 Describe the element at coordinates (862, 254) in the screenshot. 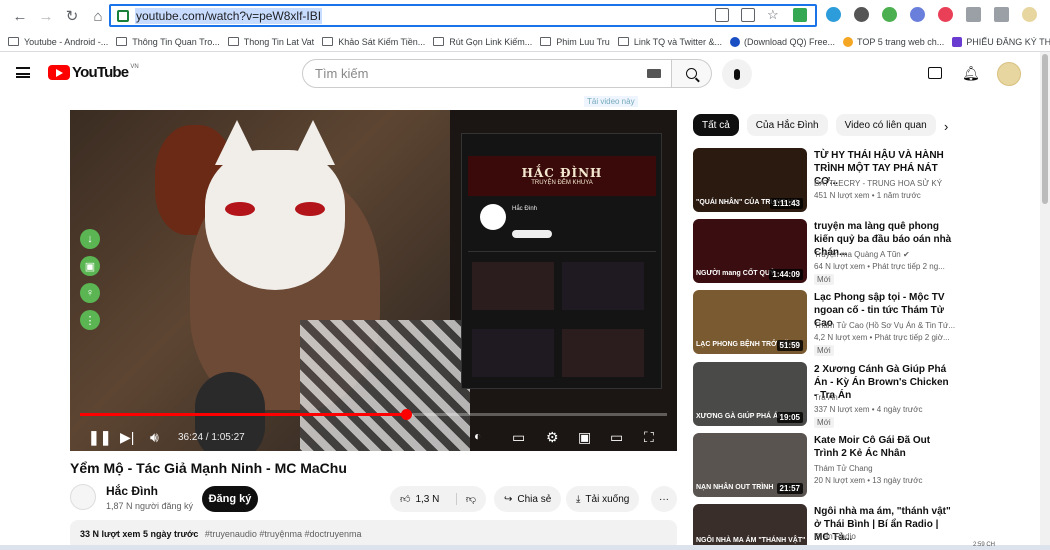

I see `recommendation-channel: Truyện ma Quàng A Tũn ✔` at that location.